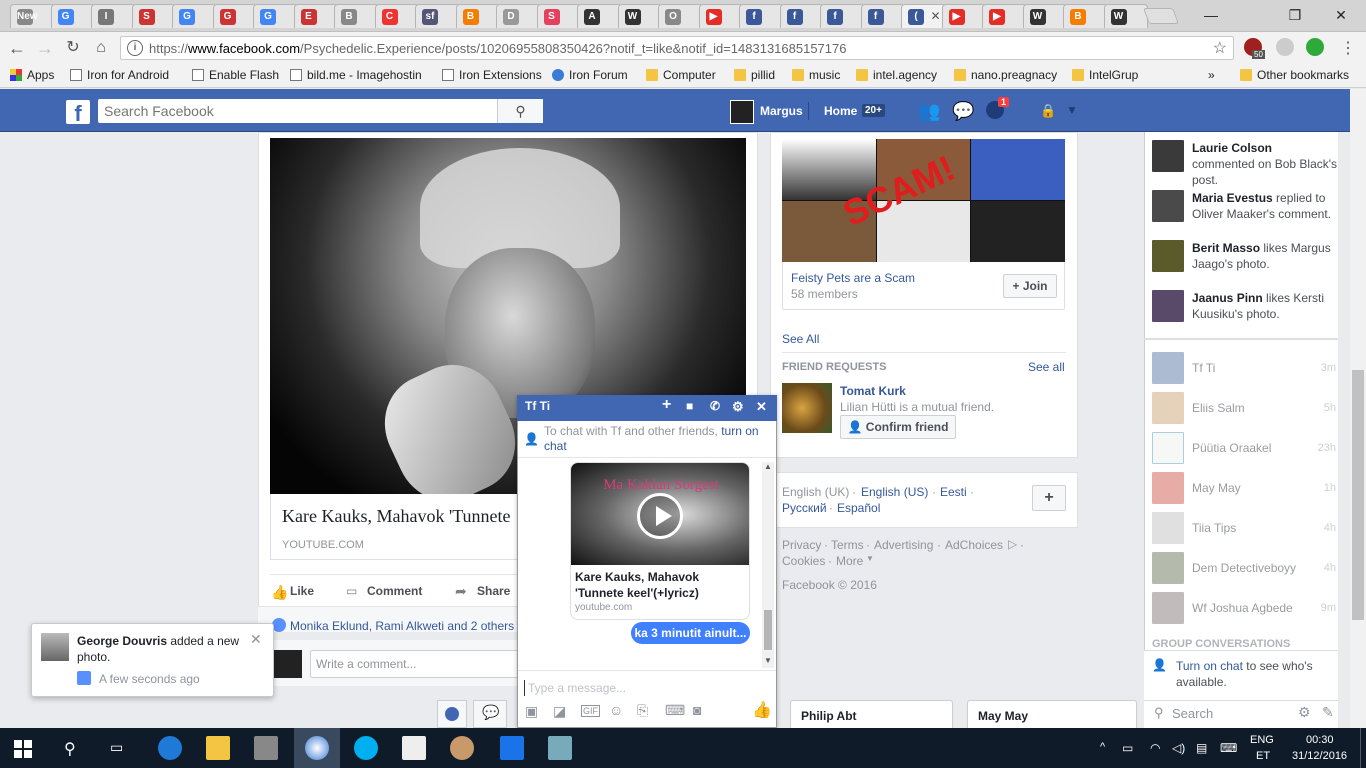 Image resolution: width=1366 pixels, height=768 pixels. What do you see at coordinates (1030, 286) in the screenshot?
I see `join-group-button: + Join` at bounding box center [1030, 286].